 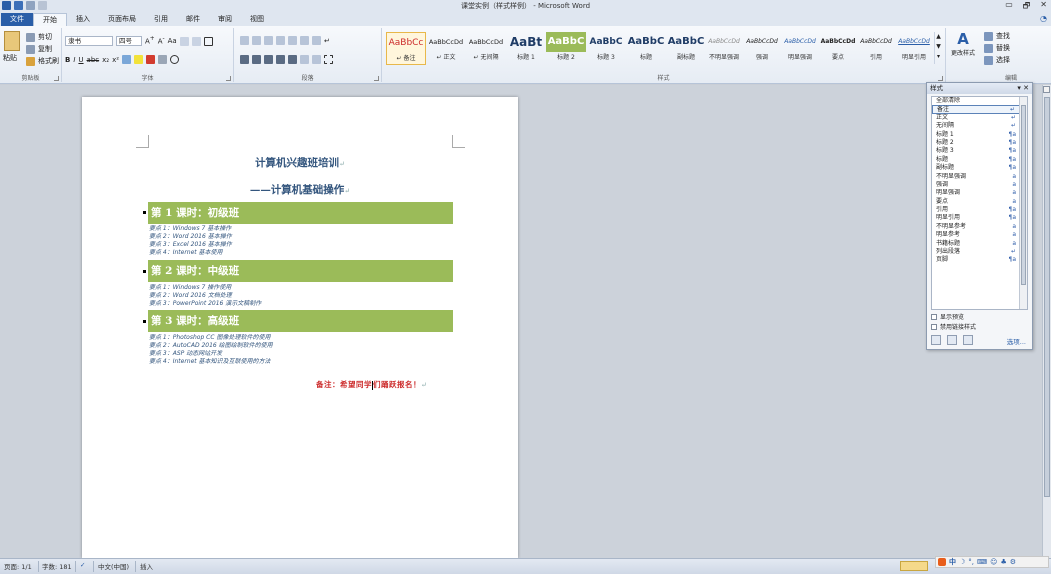 What do you see at coordinates (979, 101) in the screenshot?
I see `style-list-item: 全部清除` at bounding box center [979, 101].